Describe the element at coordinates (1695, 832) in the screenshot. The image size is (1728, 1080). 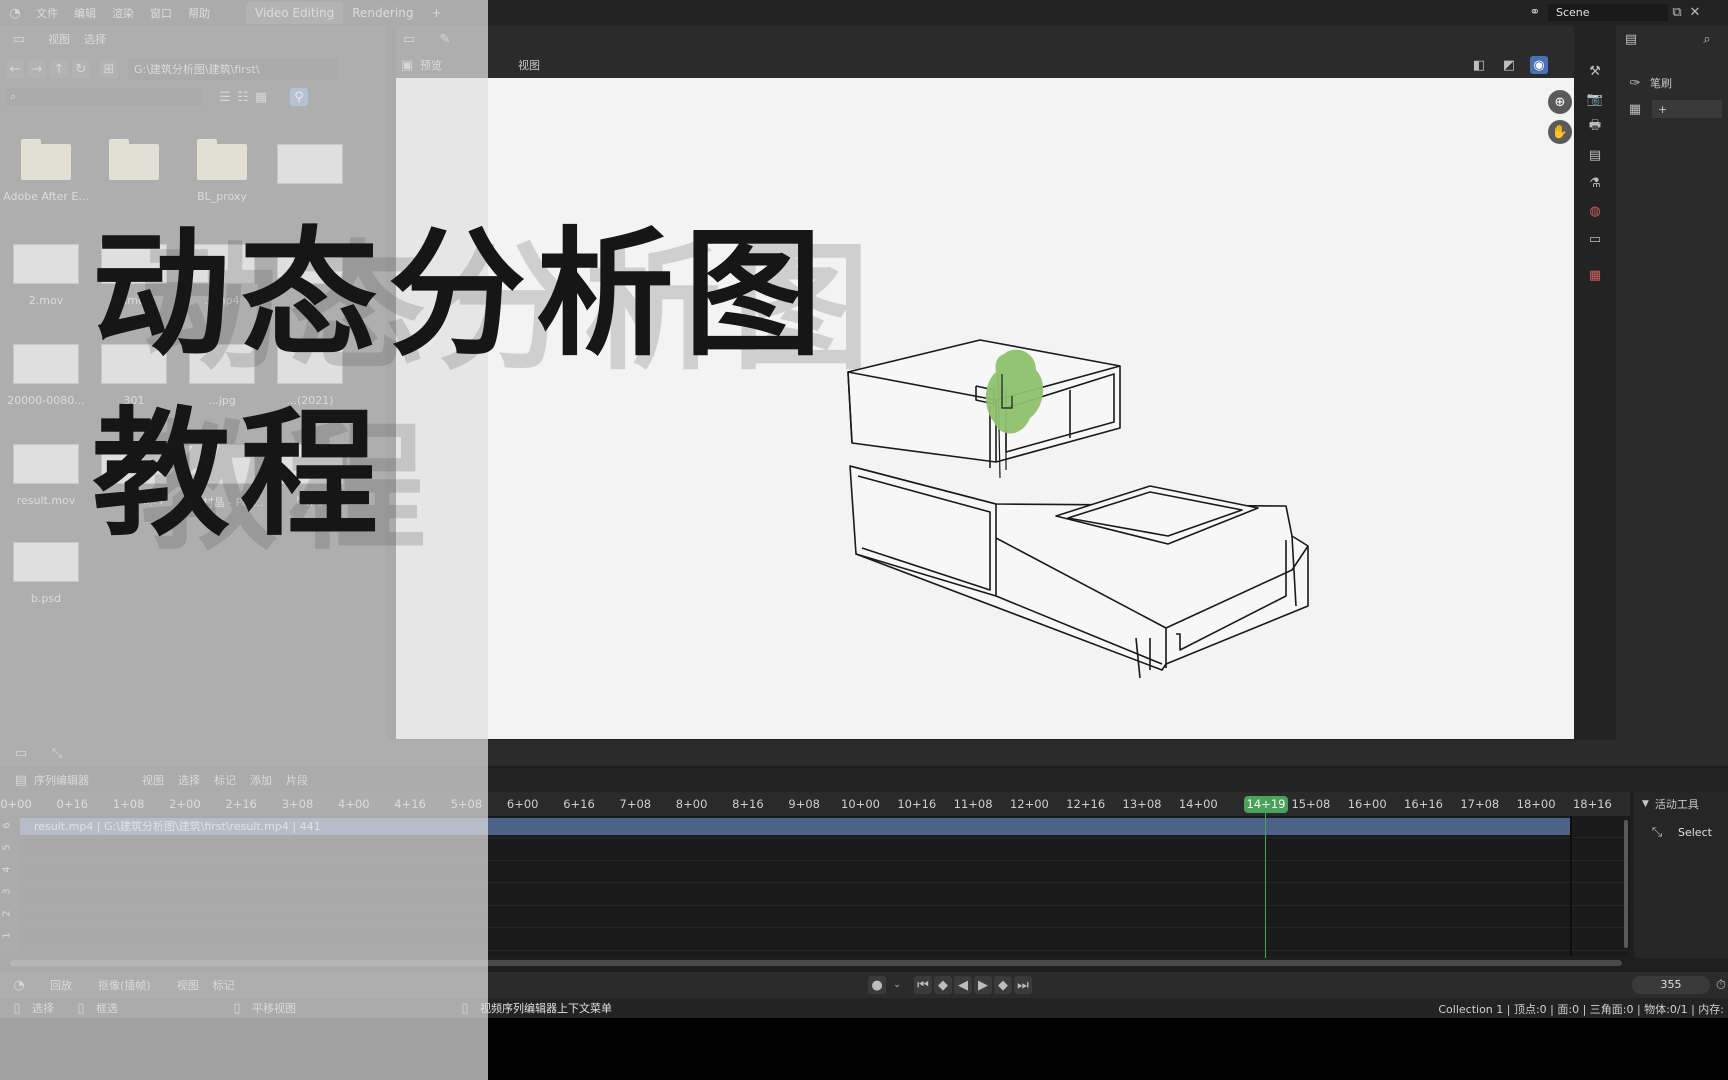
I see `active-tool-name: Select` at that location.